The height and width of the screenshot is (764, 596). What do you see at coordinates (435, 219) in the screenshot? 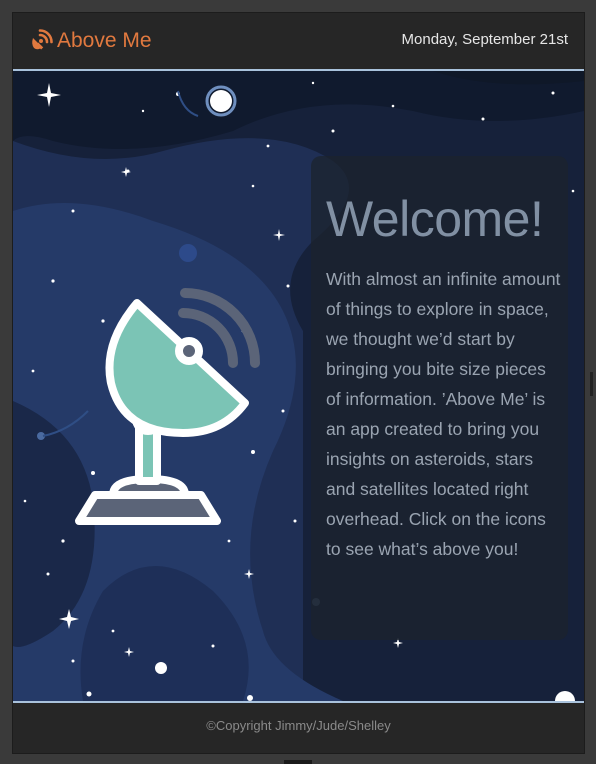
I see `welcome-title: Welcome!` at bounding box center [435, 219].